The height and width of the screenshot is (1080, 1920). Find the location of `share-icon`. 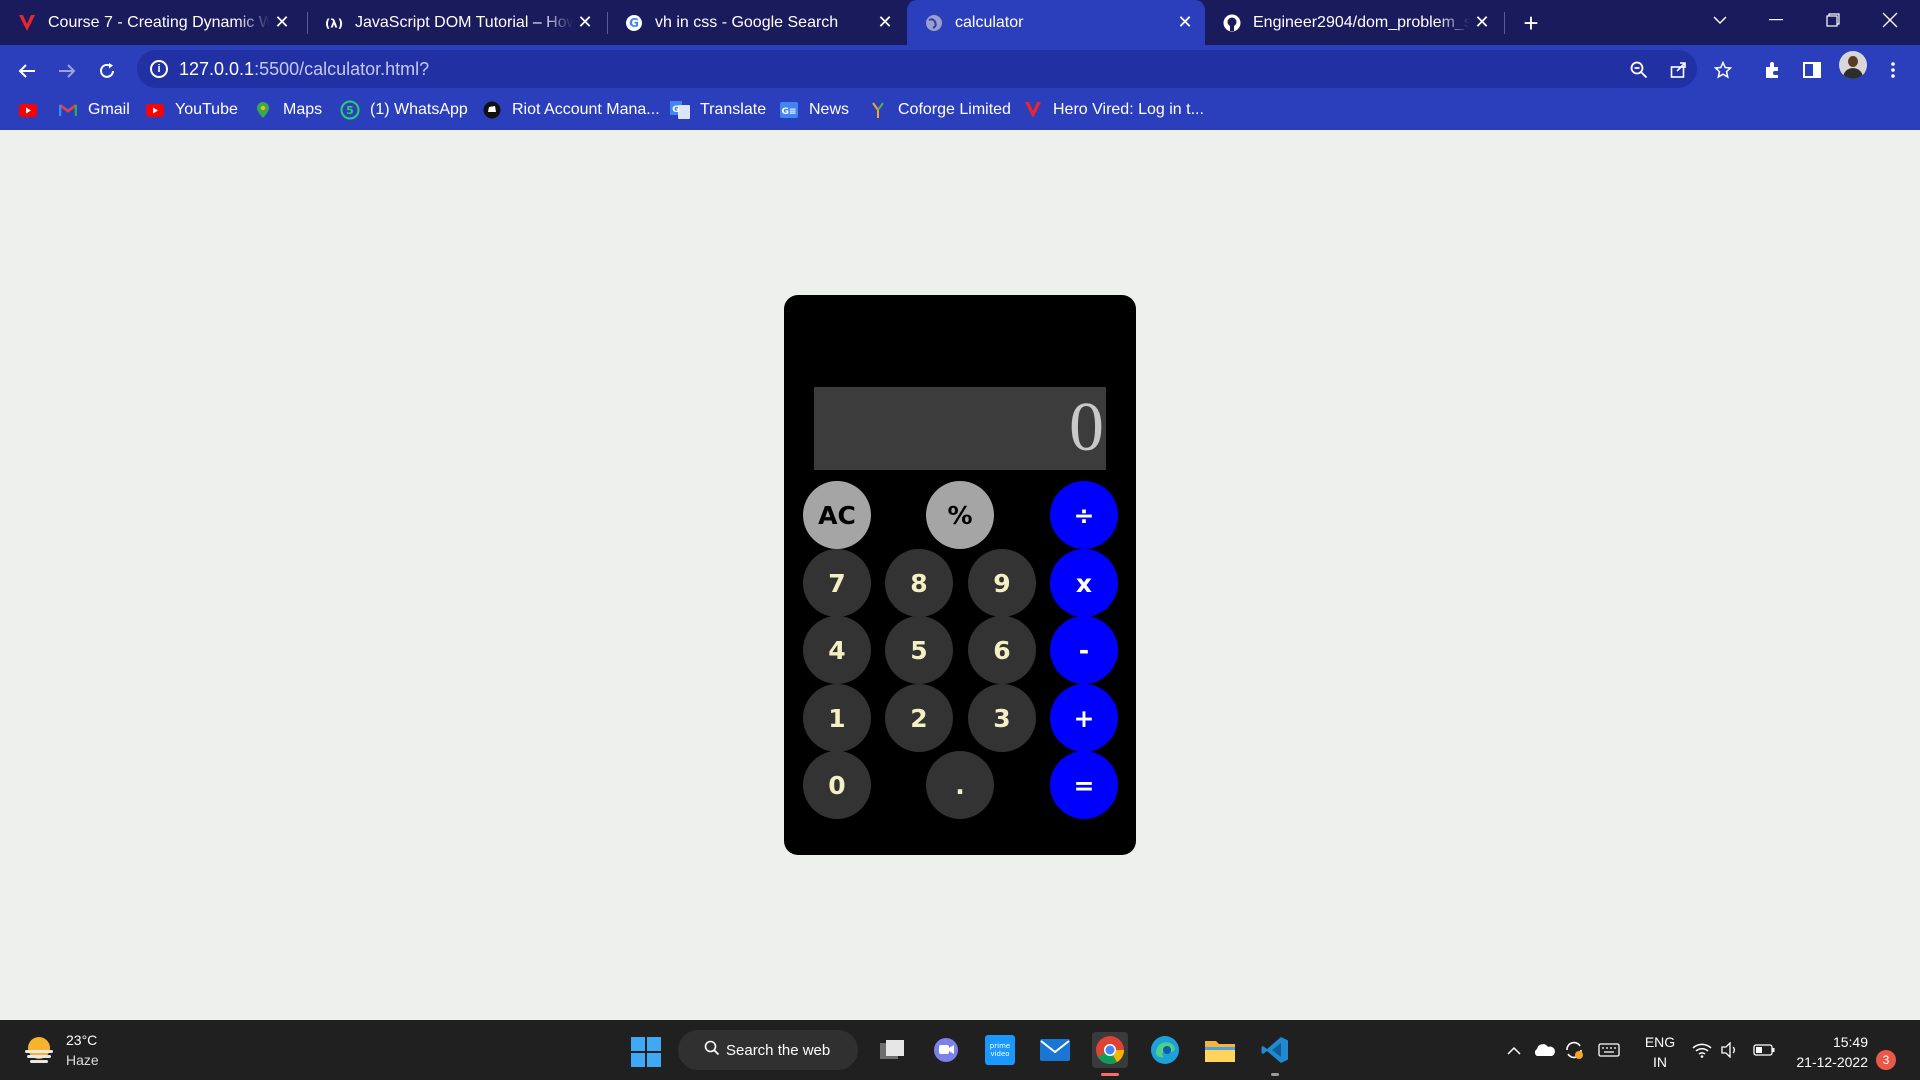

share-icon is located at coordinates (1679, 70).